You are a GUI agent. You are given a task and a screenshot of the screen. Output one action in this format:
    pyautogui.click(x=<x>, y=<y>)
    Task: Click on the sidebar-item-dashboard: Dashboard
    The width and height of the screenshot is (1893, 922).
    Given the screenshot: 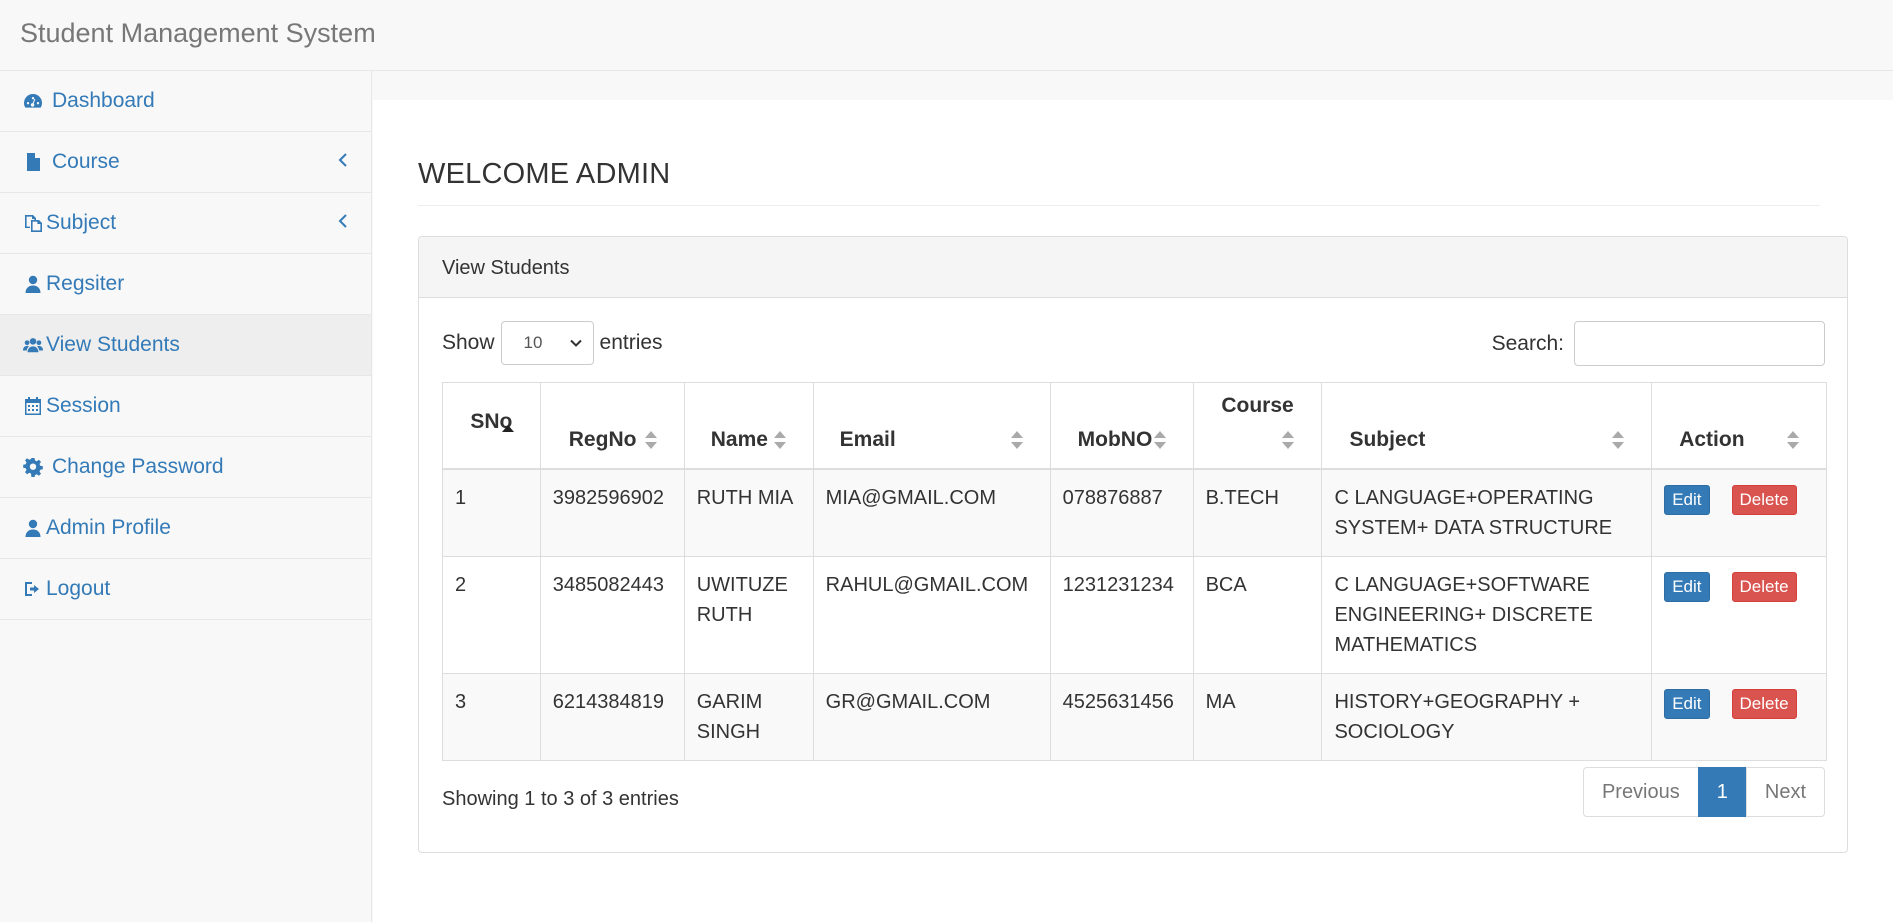 What is the action you would take?
    pyautogui.click(x=185, y=101)
    